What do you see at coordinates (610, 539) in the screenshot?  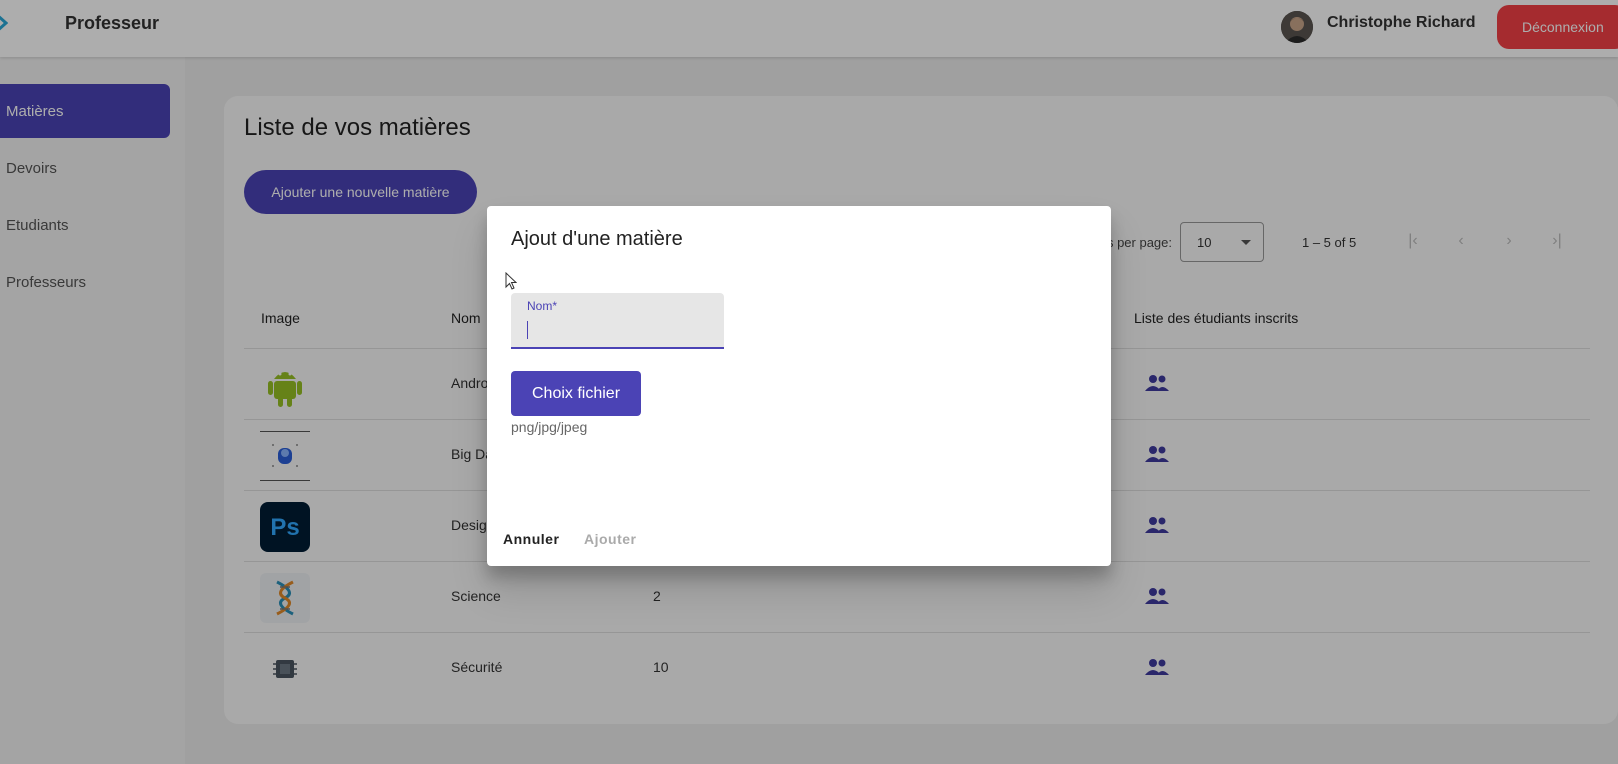 I see `add-button: Ajouter` at bounding box center [610, 539].